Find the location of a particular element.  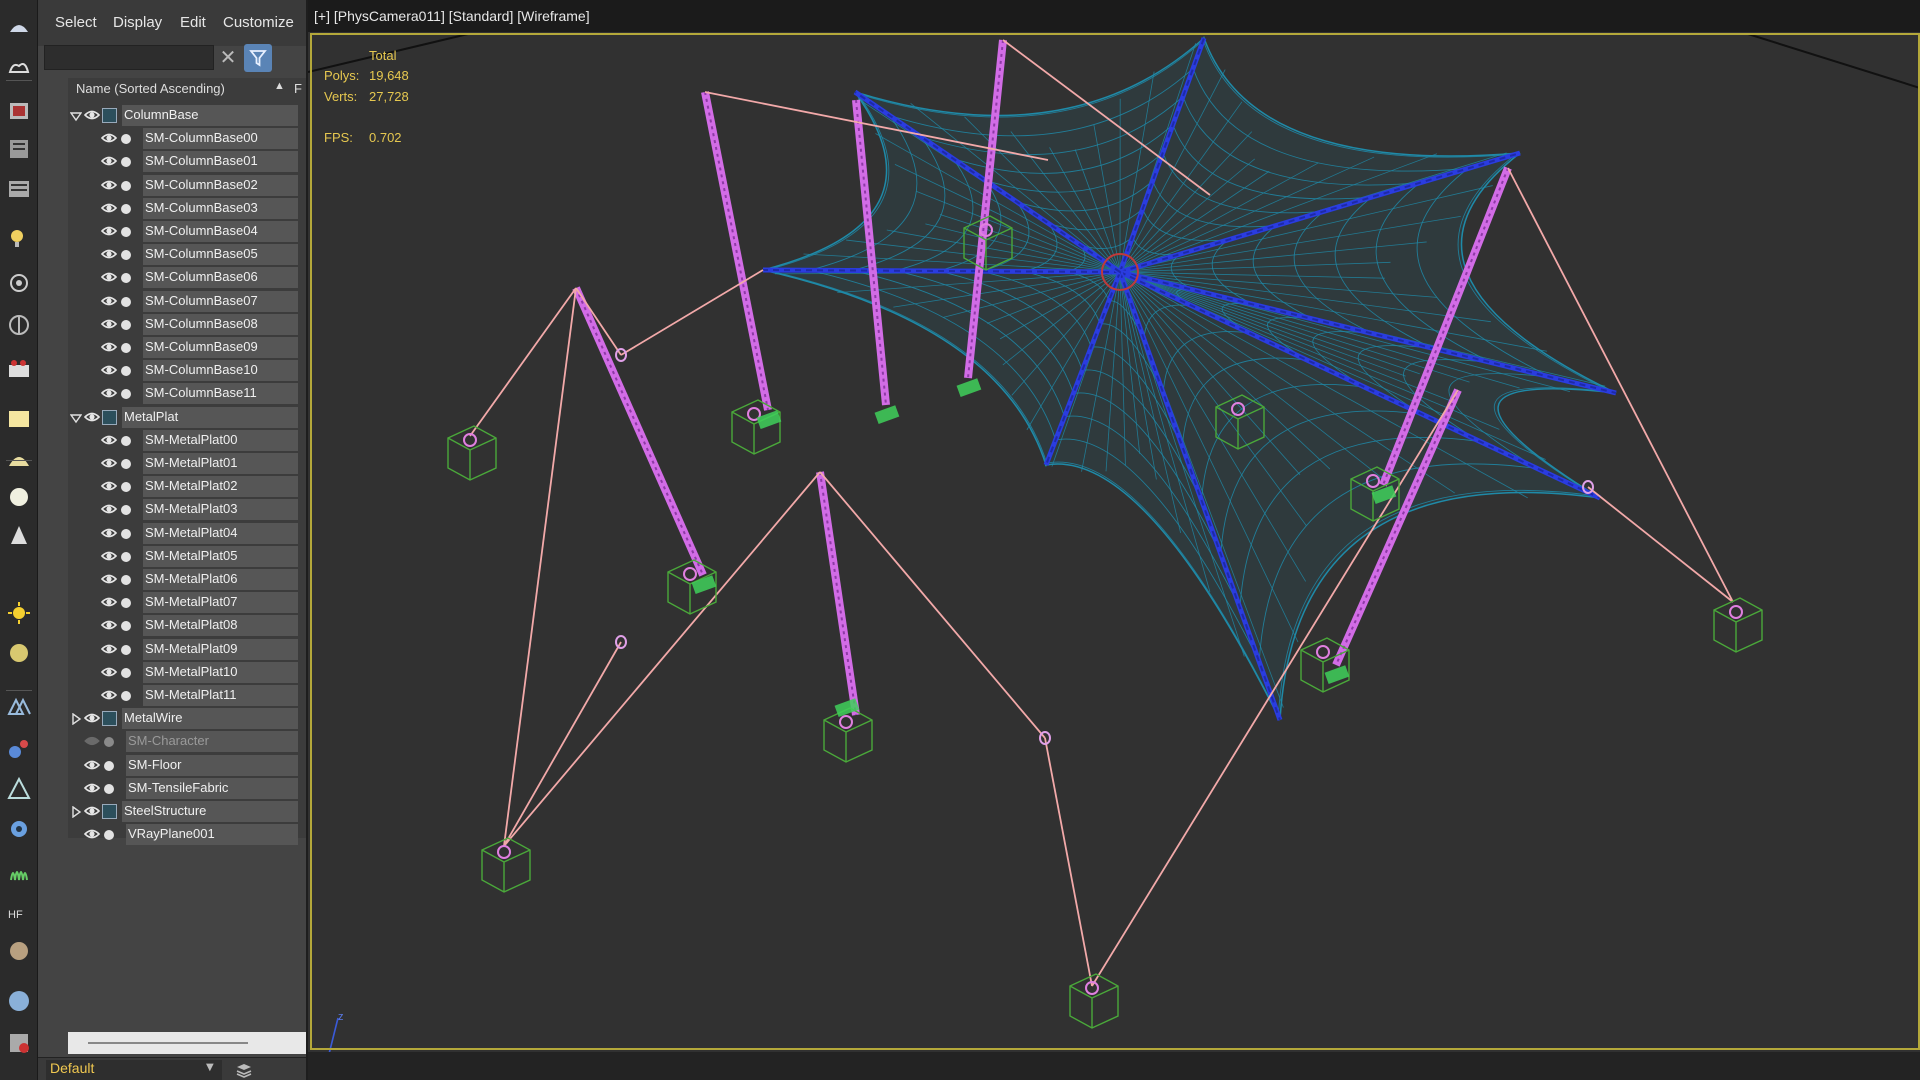

object-row: SM-ColumnBase06 is located at coordinates (183, 277).